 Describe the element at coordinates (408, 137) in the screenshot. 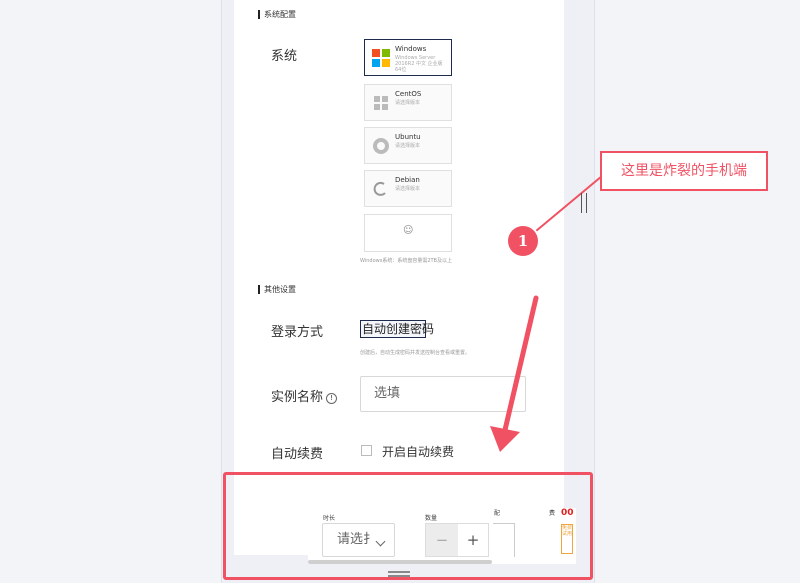

I see `os-name: Ubuntu` at that location.